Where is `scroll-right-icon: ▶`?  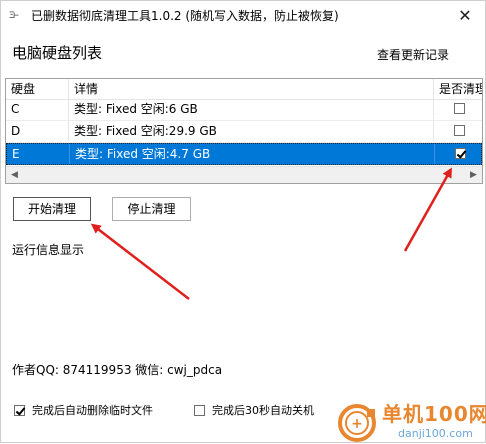
scroll-right-icon: ▶ is located at coordinates (473, 175).